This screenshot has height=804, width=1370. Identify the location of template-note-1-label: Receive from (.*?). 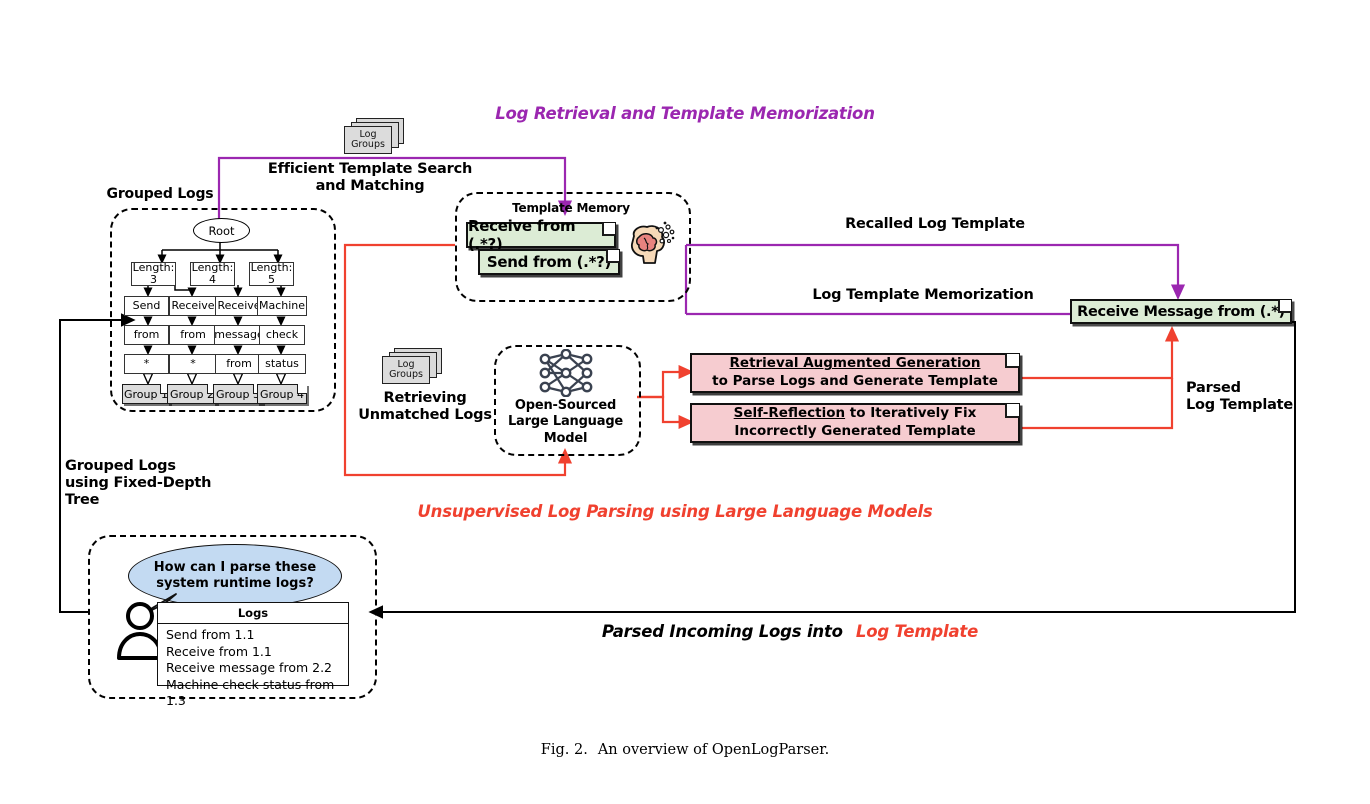
(522, 235).